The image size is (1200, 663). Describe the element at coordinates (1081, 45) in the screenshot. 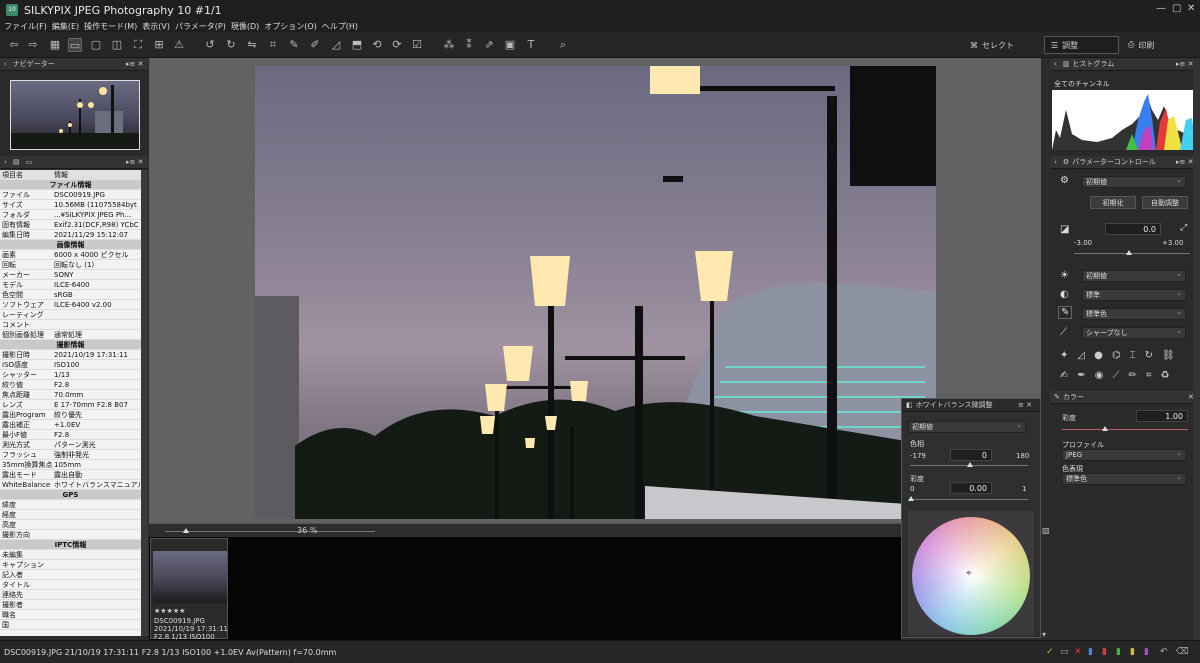

I see `adjust-mode-button: ☰ 調整` at that location.